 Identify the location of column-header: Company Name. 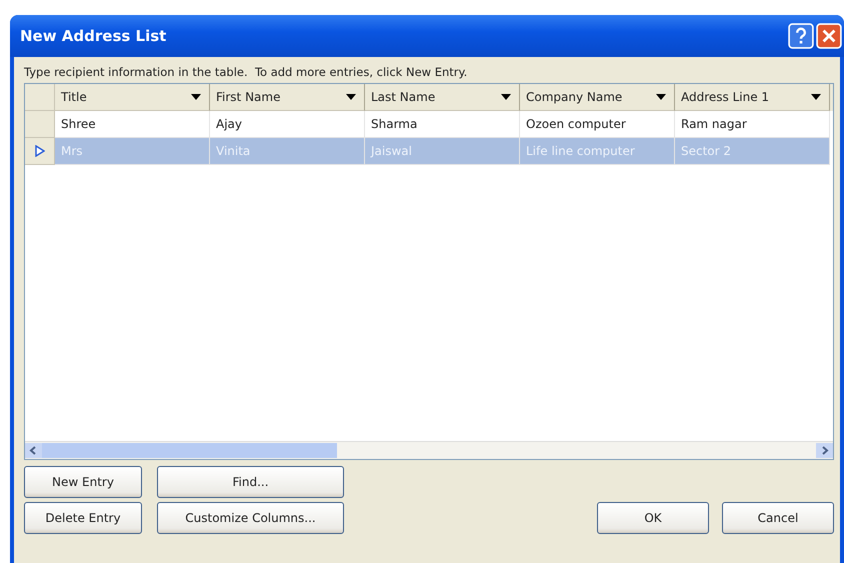
(597, 97).